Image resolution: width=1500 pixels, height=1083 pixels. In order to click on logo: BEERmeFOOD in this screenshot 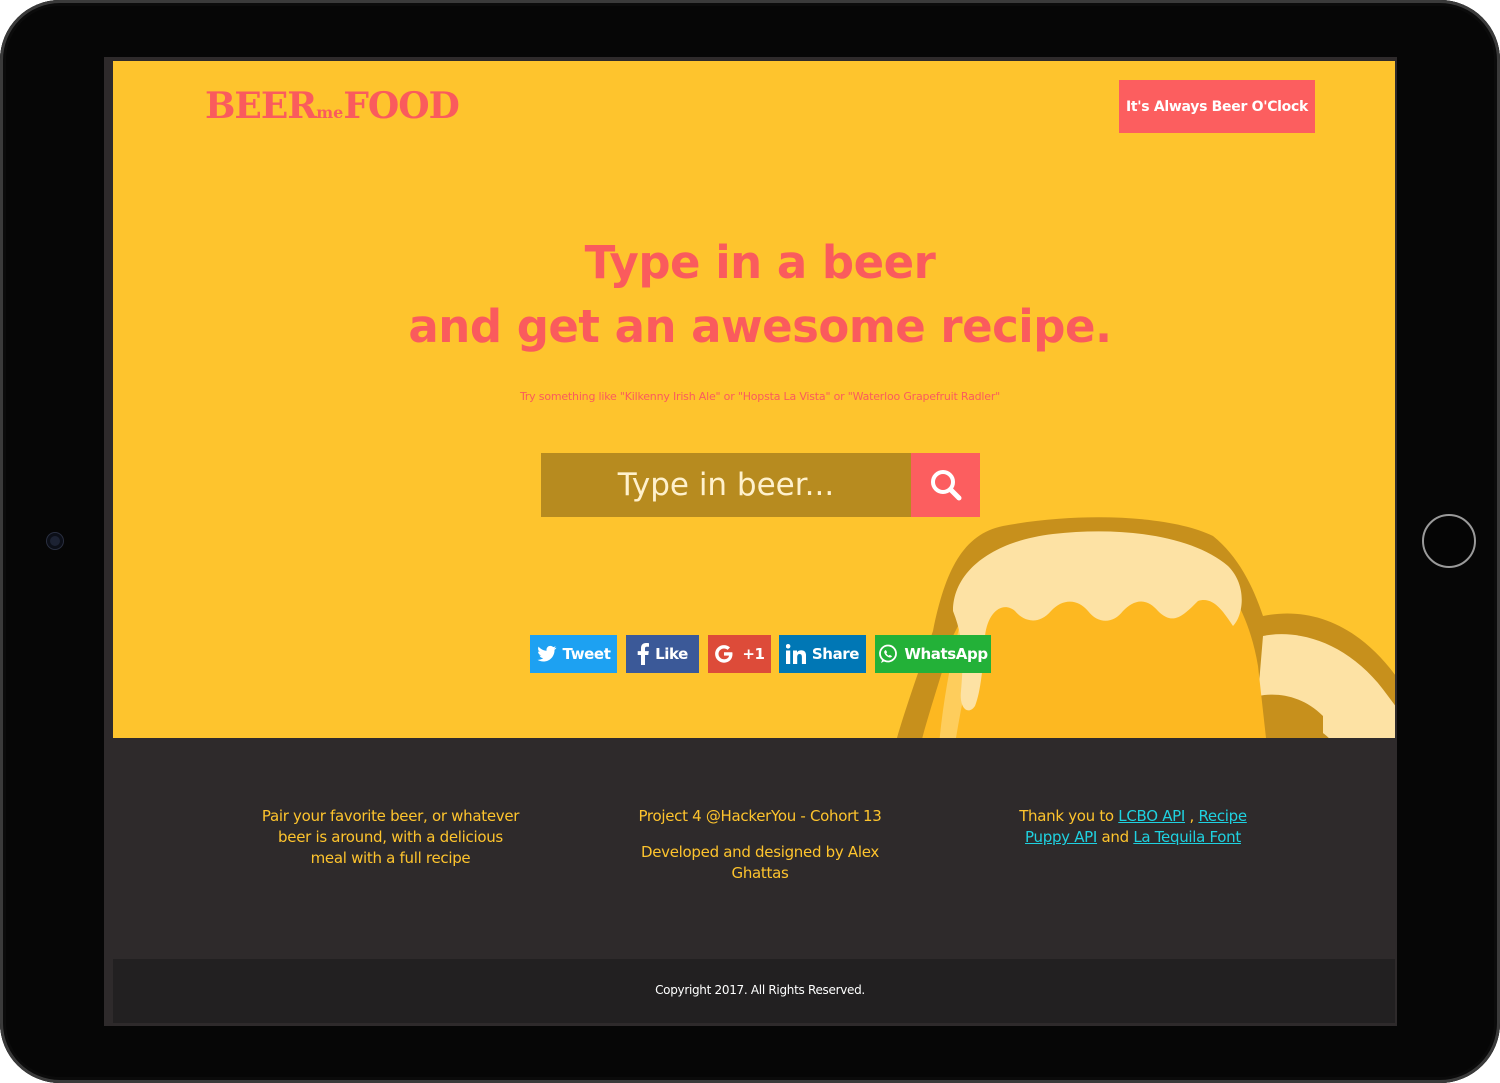, I will do `click(332, 106)`.